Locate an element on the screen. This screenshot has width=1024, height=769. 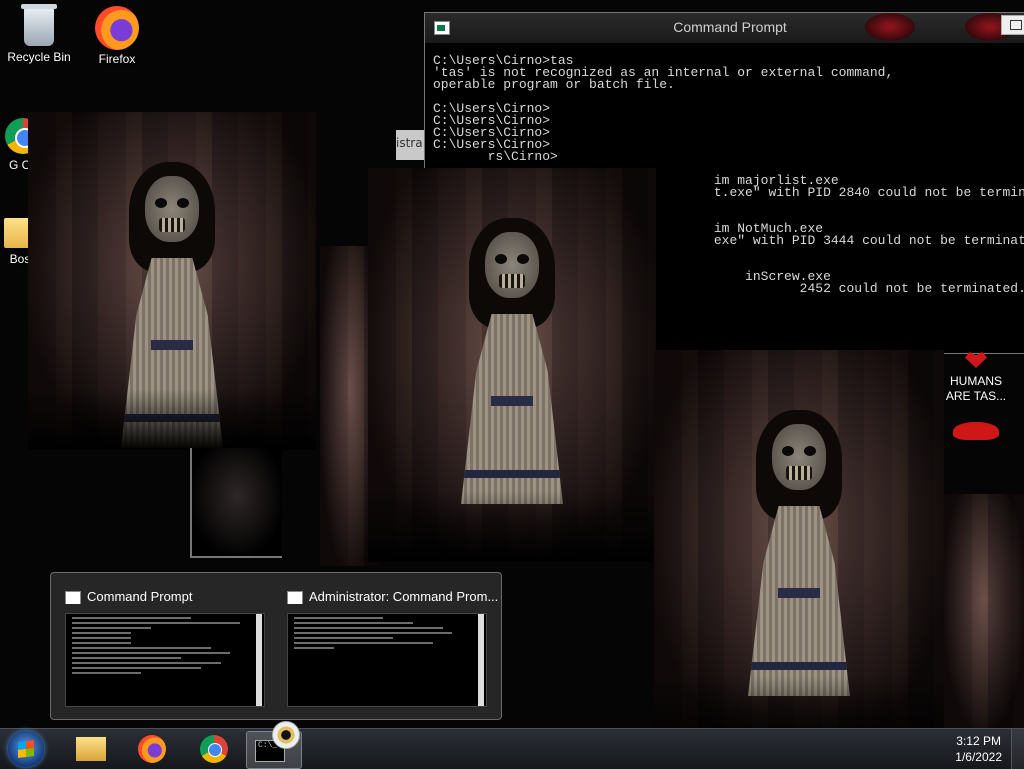
thumbnail-title: Command Prompt is located at coordinates (174, 596).